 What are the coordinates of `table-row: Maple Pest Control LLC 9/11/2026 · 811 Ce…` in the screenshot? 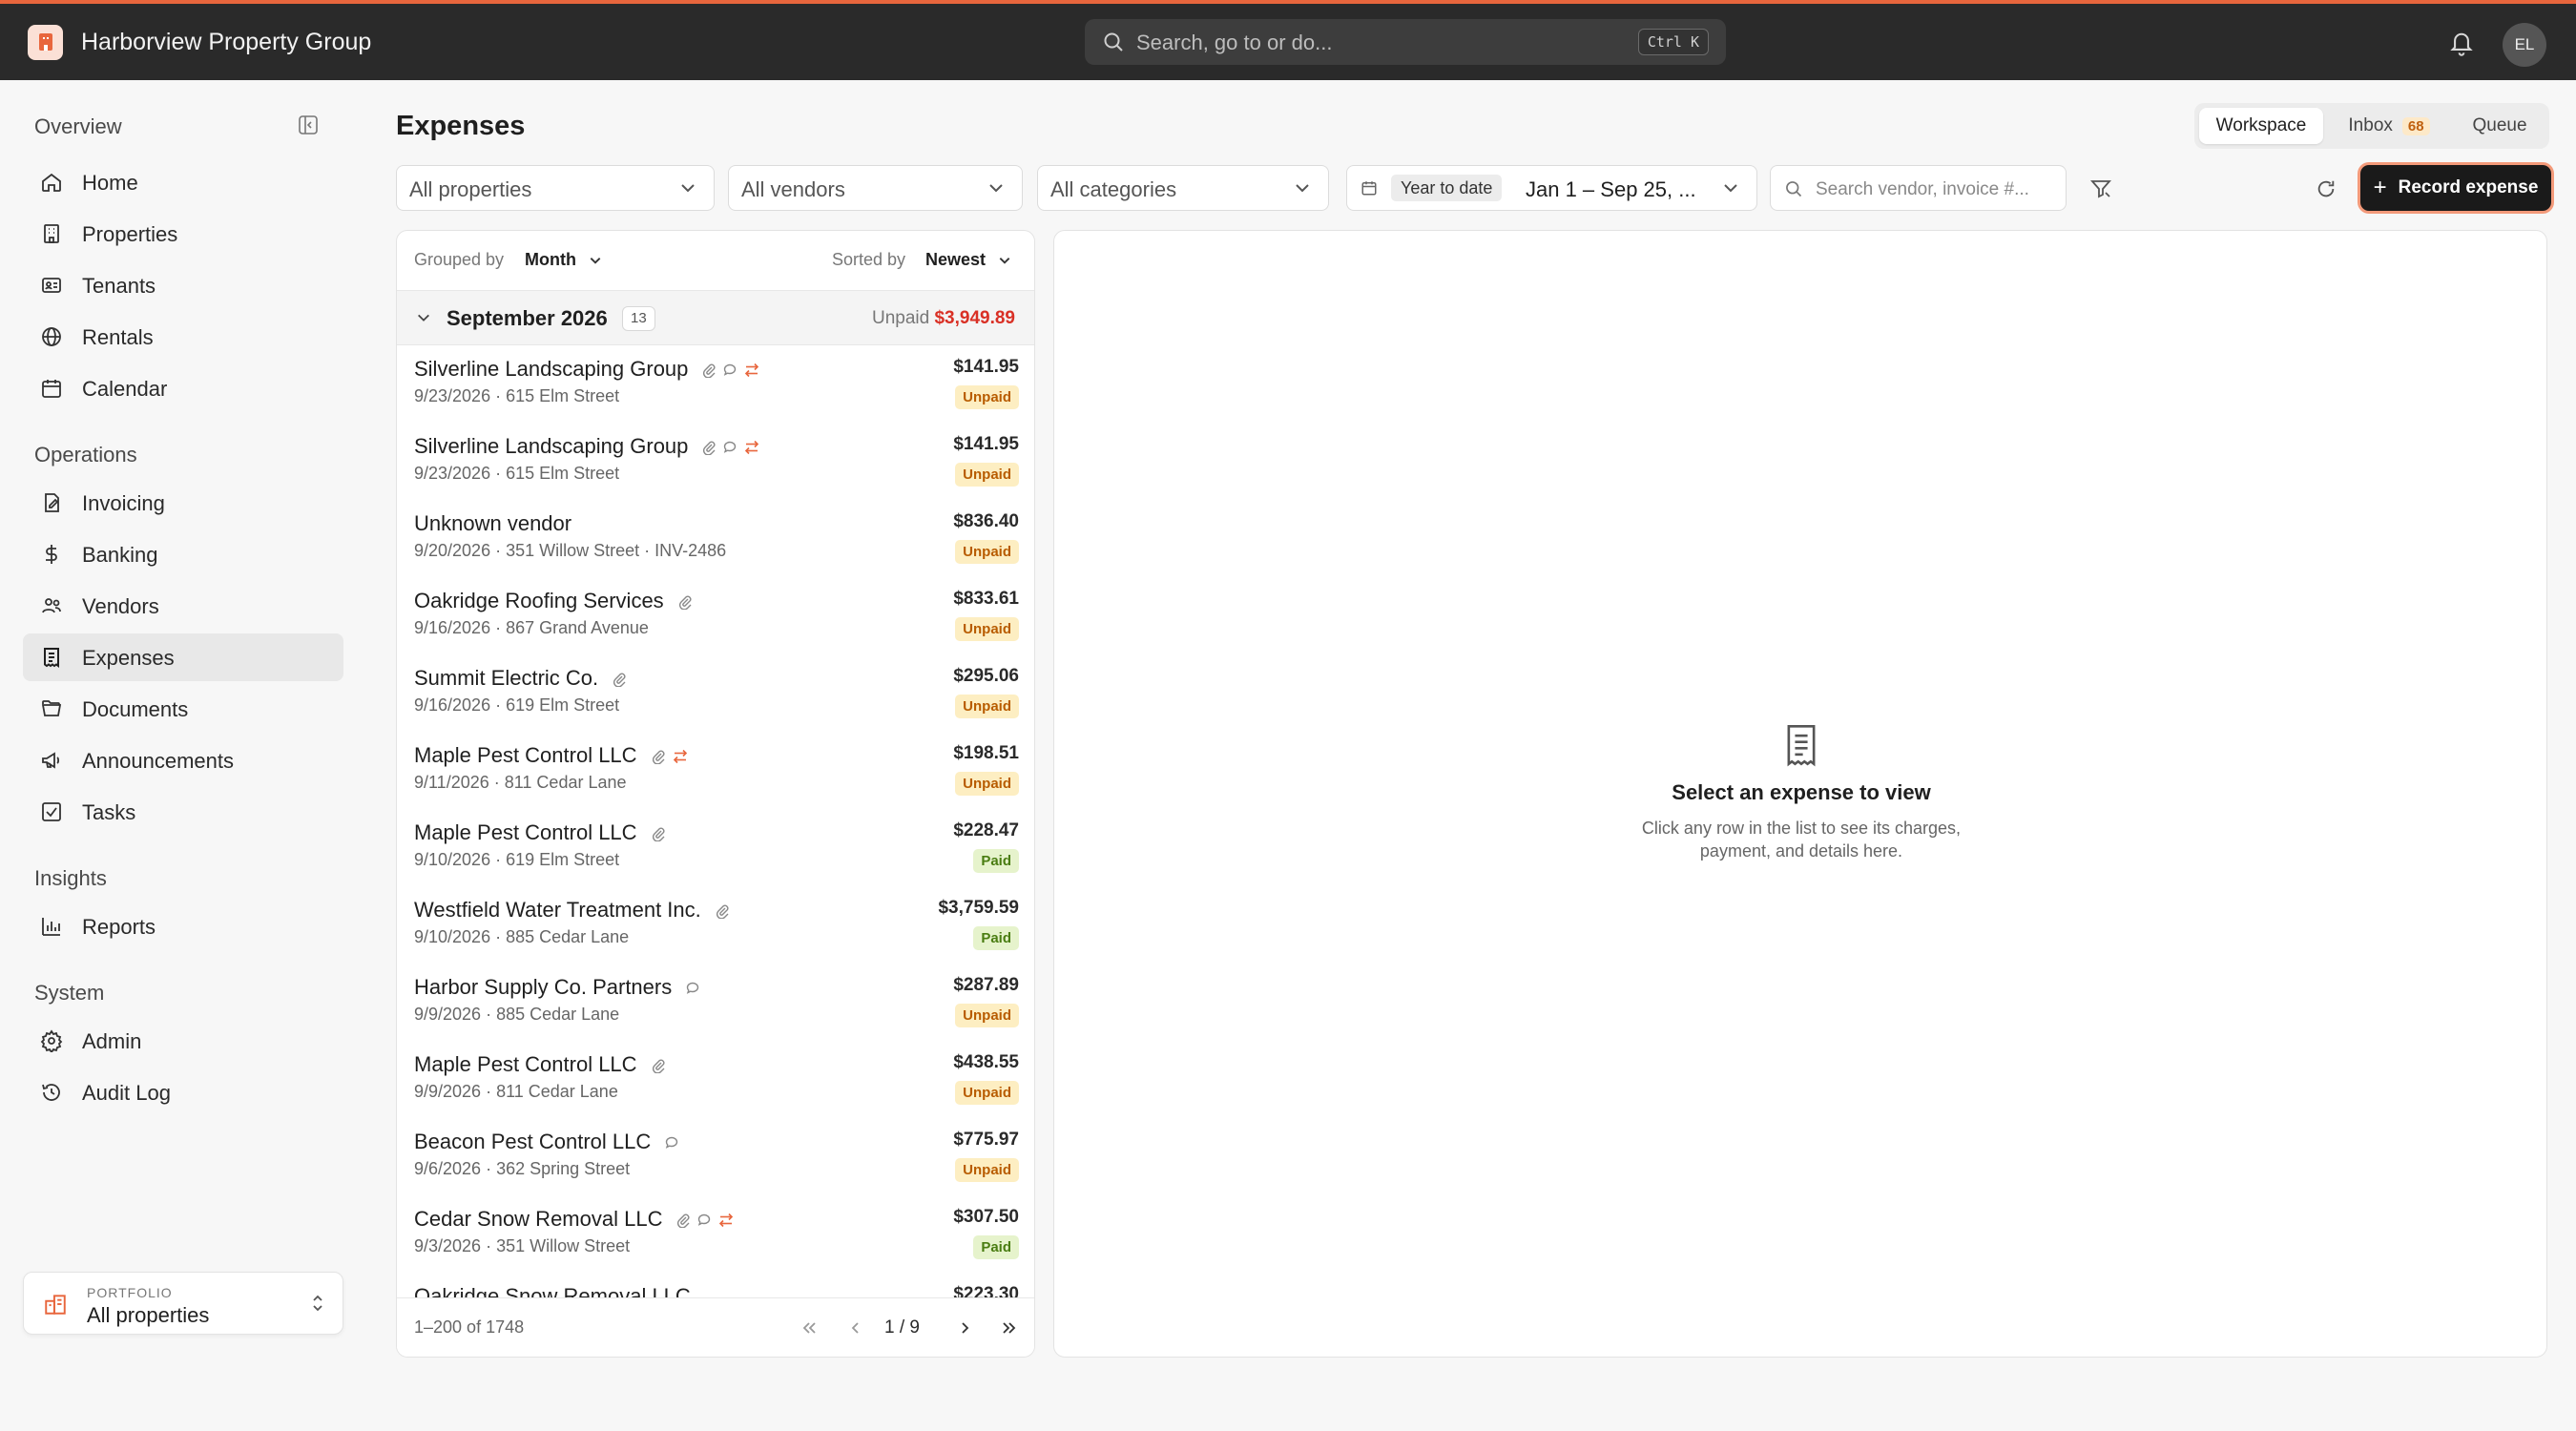 It's located at (715, 770).